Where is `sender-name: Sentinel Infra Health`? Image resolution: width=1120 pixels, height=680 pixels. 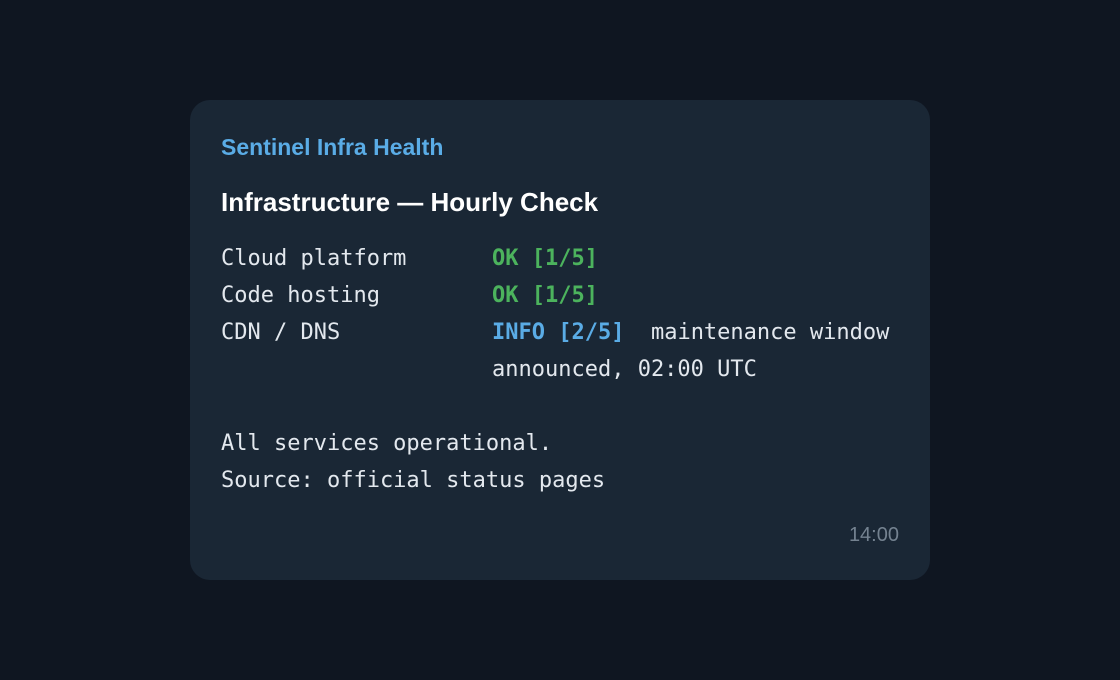
sender-name: Sentinel Infra Health is located at coordinates (560, 147).